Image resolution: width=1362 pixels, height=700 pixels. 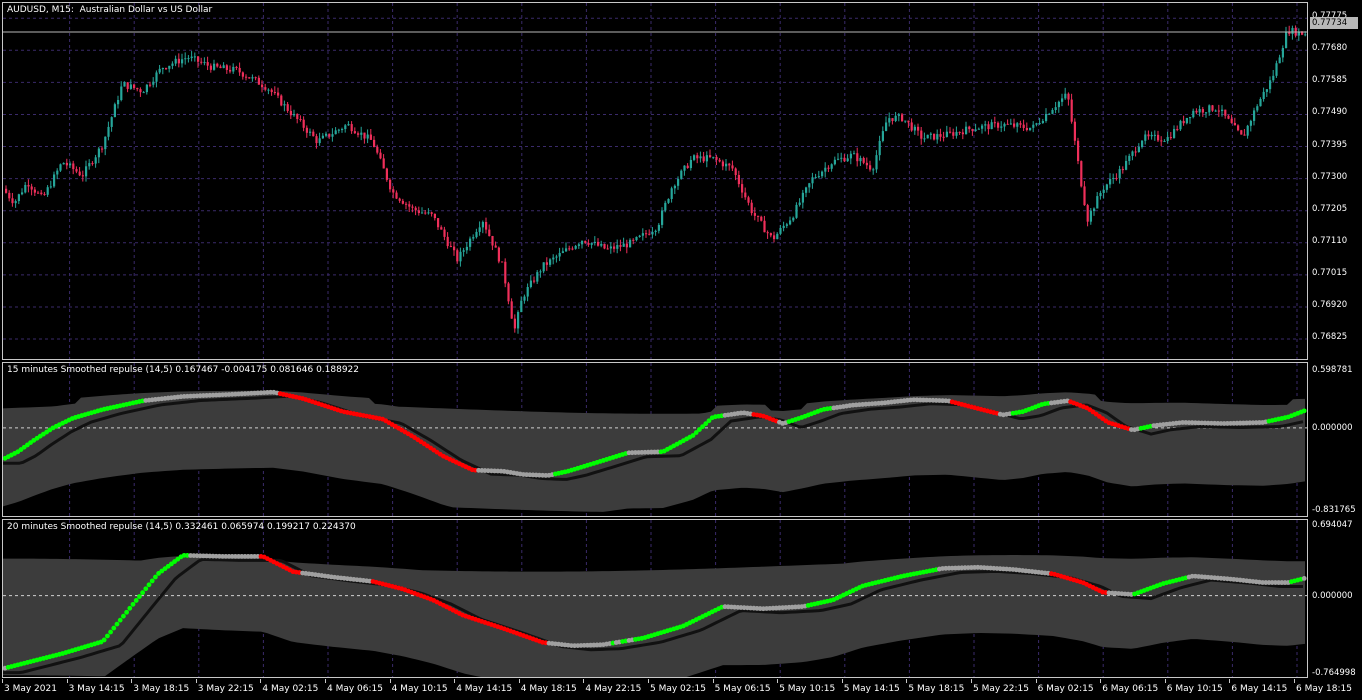 What do you see at coordinates (936, 689) in the screenshot?
I see `time-label: 5 May 18:15` at bounding box center [936, 689].